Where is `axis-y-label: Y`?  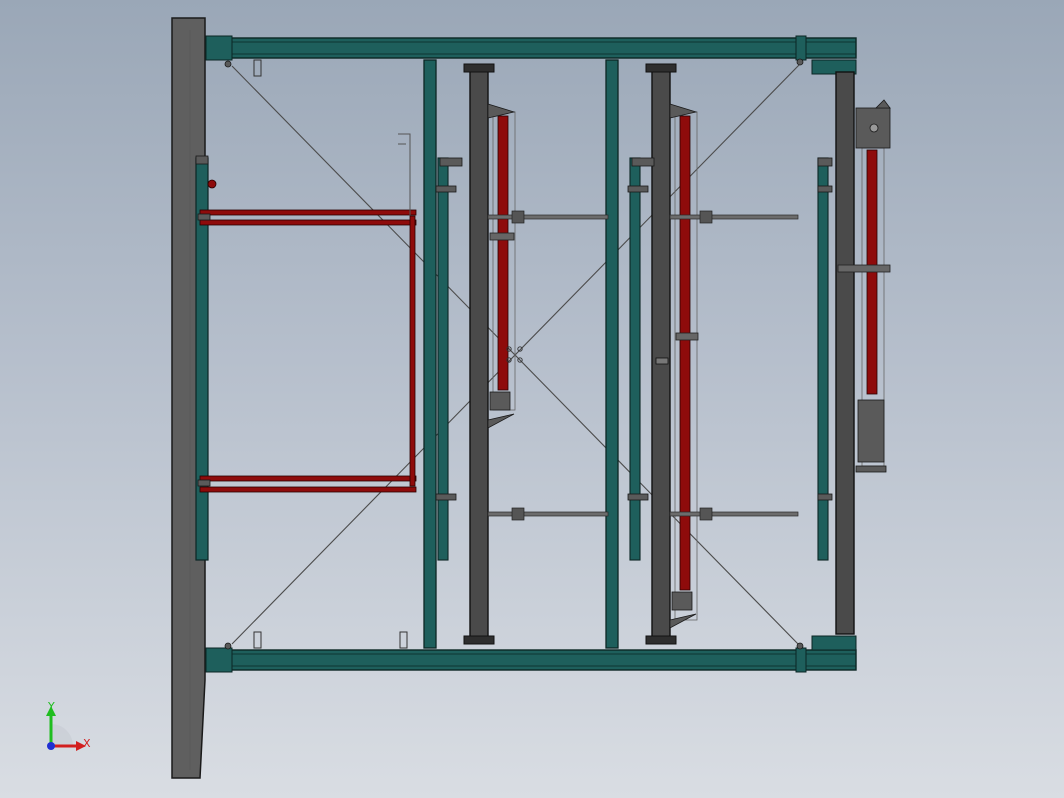
axis-y-label: Y is located at coordinates (51, 706).